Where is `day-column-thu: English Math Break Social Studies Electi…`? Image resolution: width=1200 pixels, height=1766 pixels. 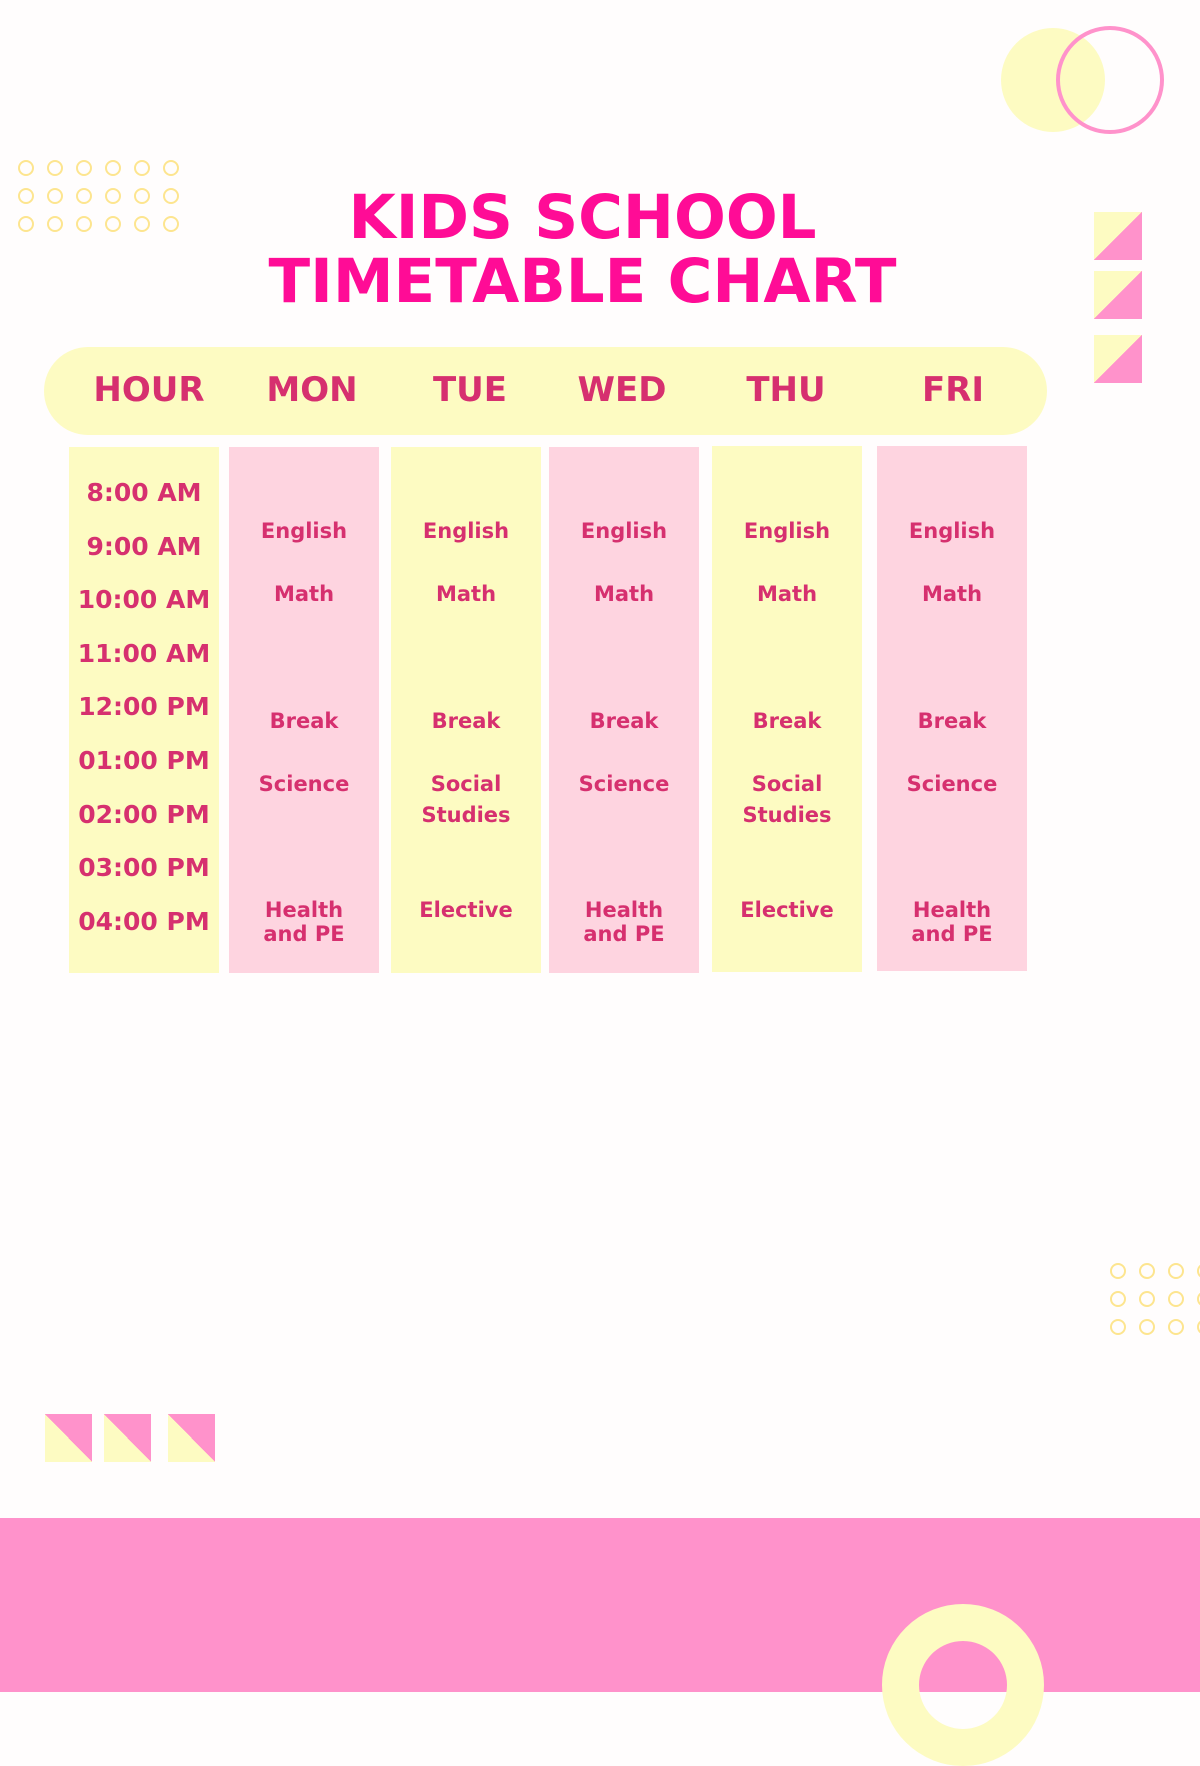 day-column-thu: English Math Break Social Studies Electi… is located at coordinates (787, 709).